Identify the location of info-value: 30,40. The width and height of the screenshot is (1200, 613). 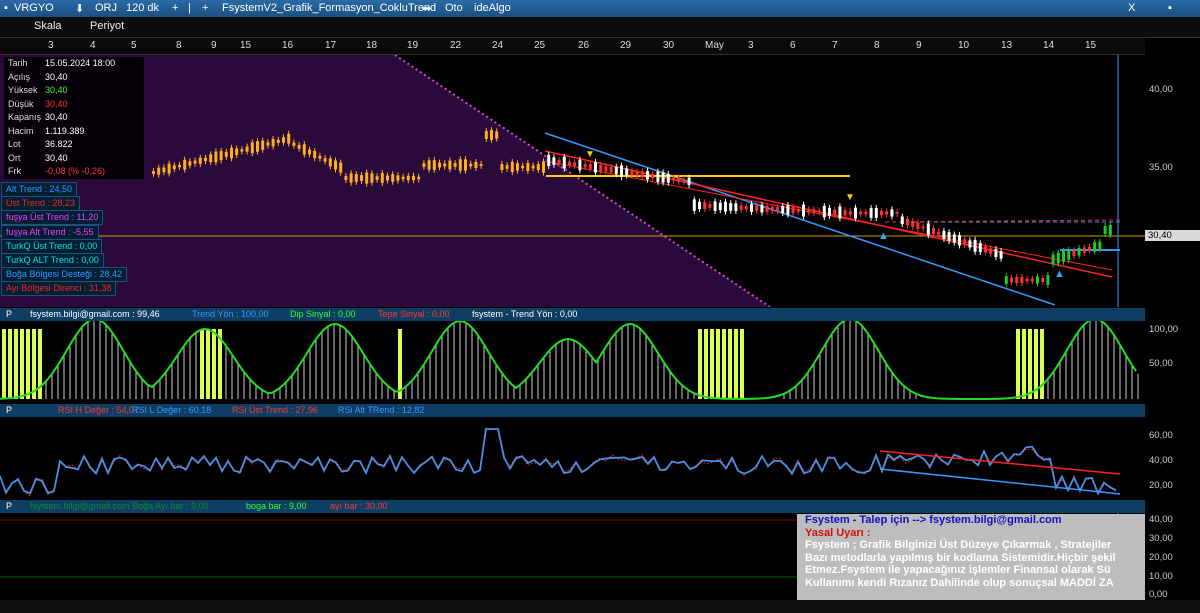
(56, 103).